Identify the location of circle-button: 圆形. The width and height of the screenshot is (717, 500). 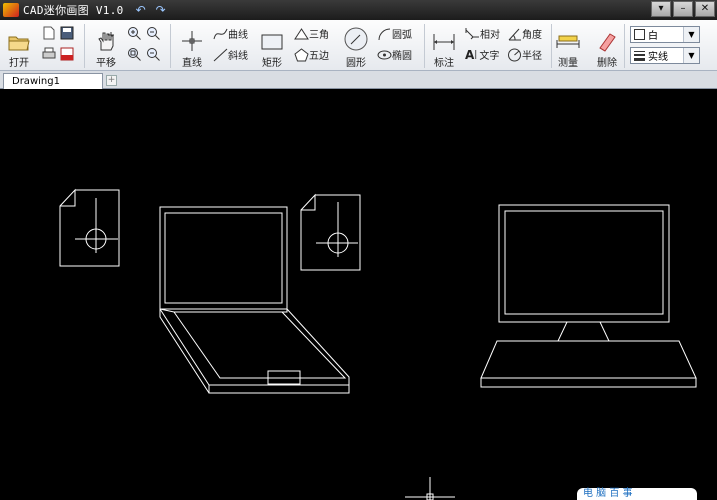
(356, 46).